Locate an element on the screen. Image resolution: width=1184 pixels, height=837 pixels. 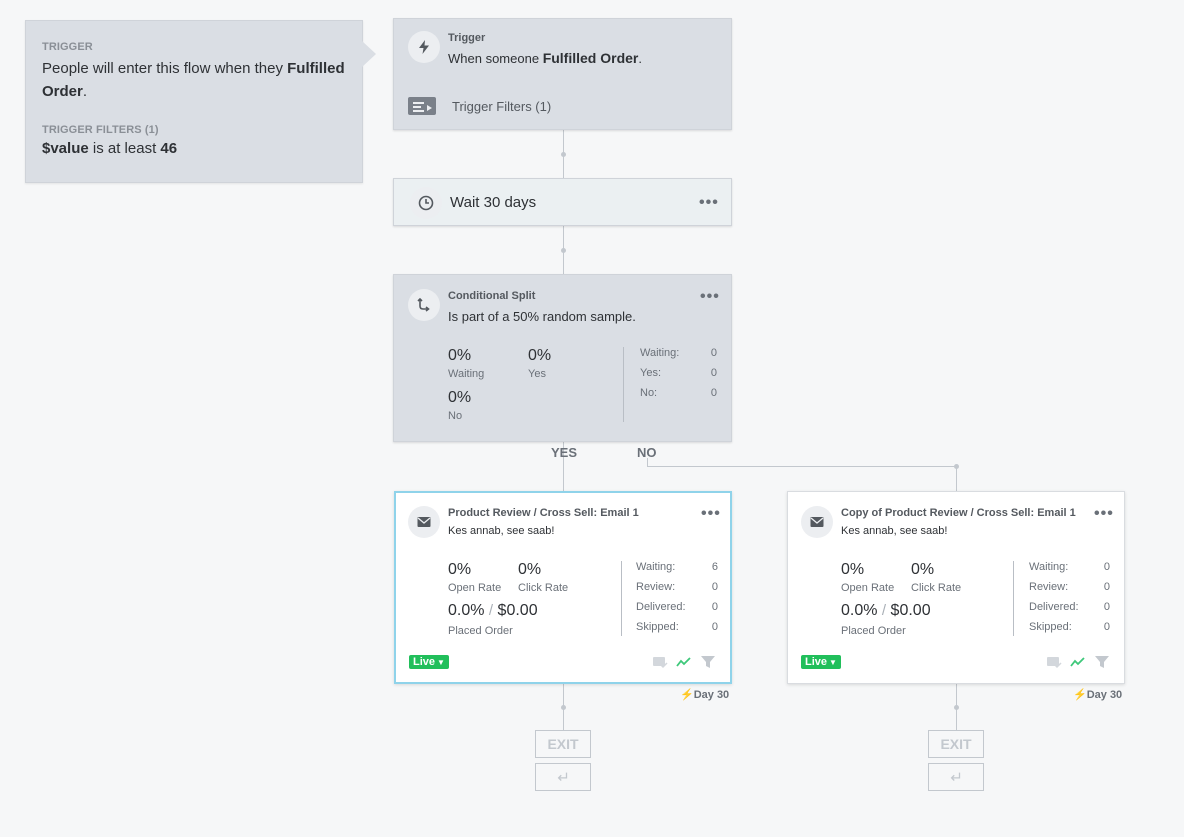
wait-card: Wait 30 days ••• is located at coordinates (562, 202).